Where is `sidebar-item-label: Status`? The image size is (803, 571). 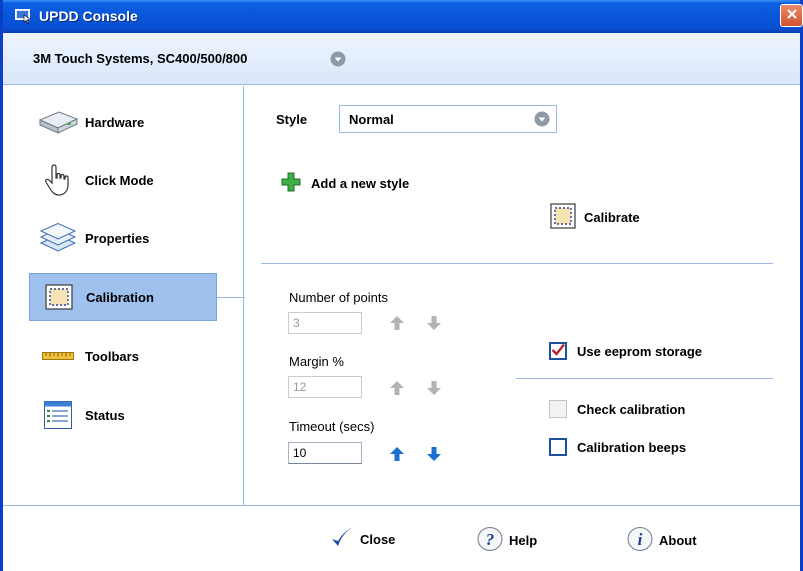
sidebar-item-label: Status is located at coordinates (105, 415).